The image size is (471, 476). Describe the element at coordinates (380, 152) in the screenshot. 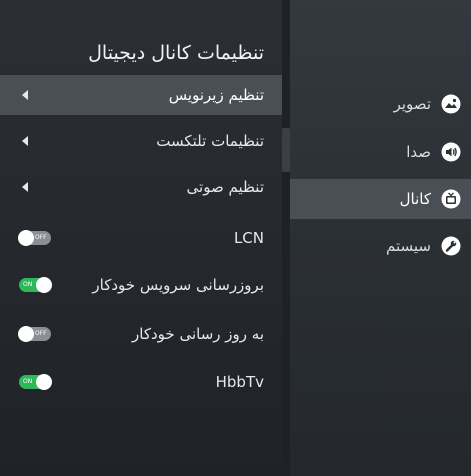

I see `main-menu-item-sound: صدا` at that location.